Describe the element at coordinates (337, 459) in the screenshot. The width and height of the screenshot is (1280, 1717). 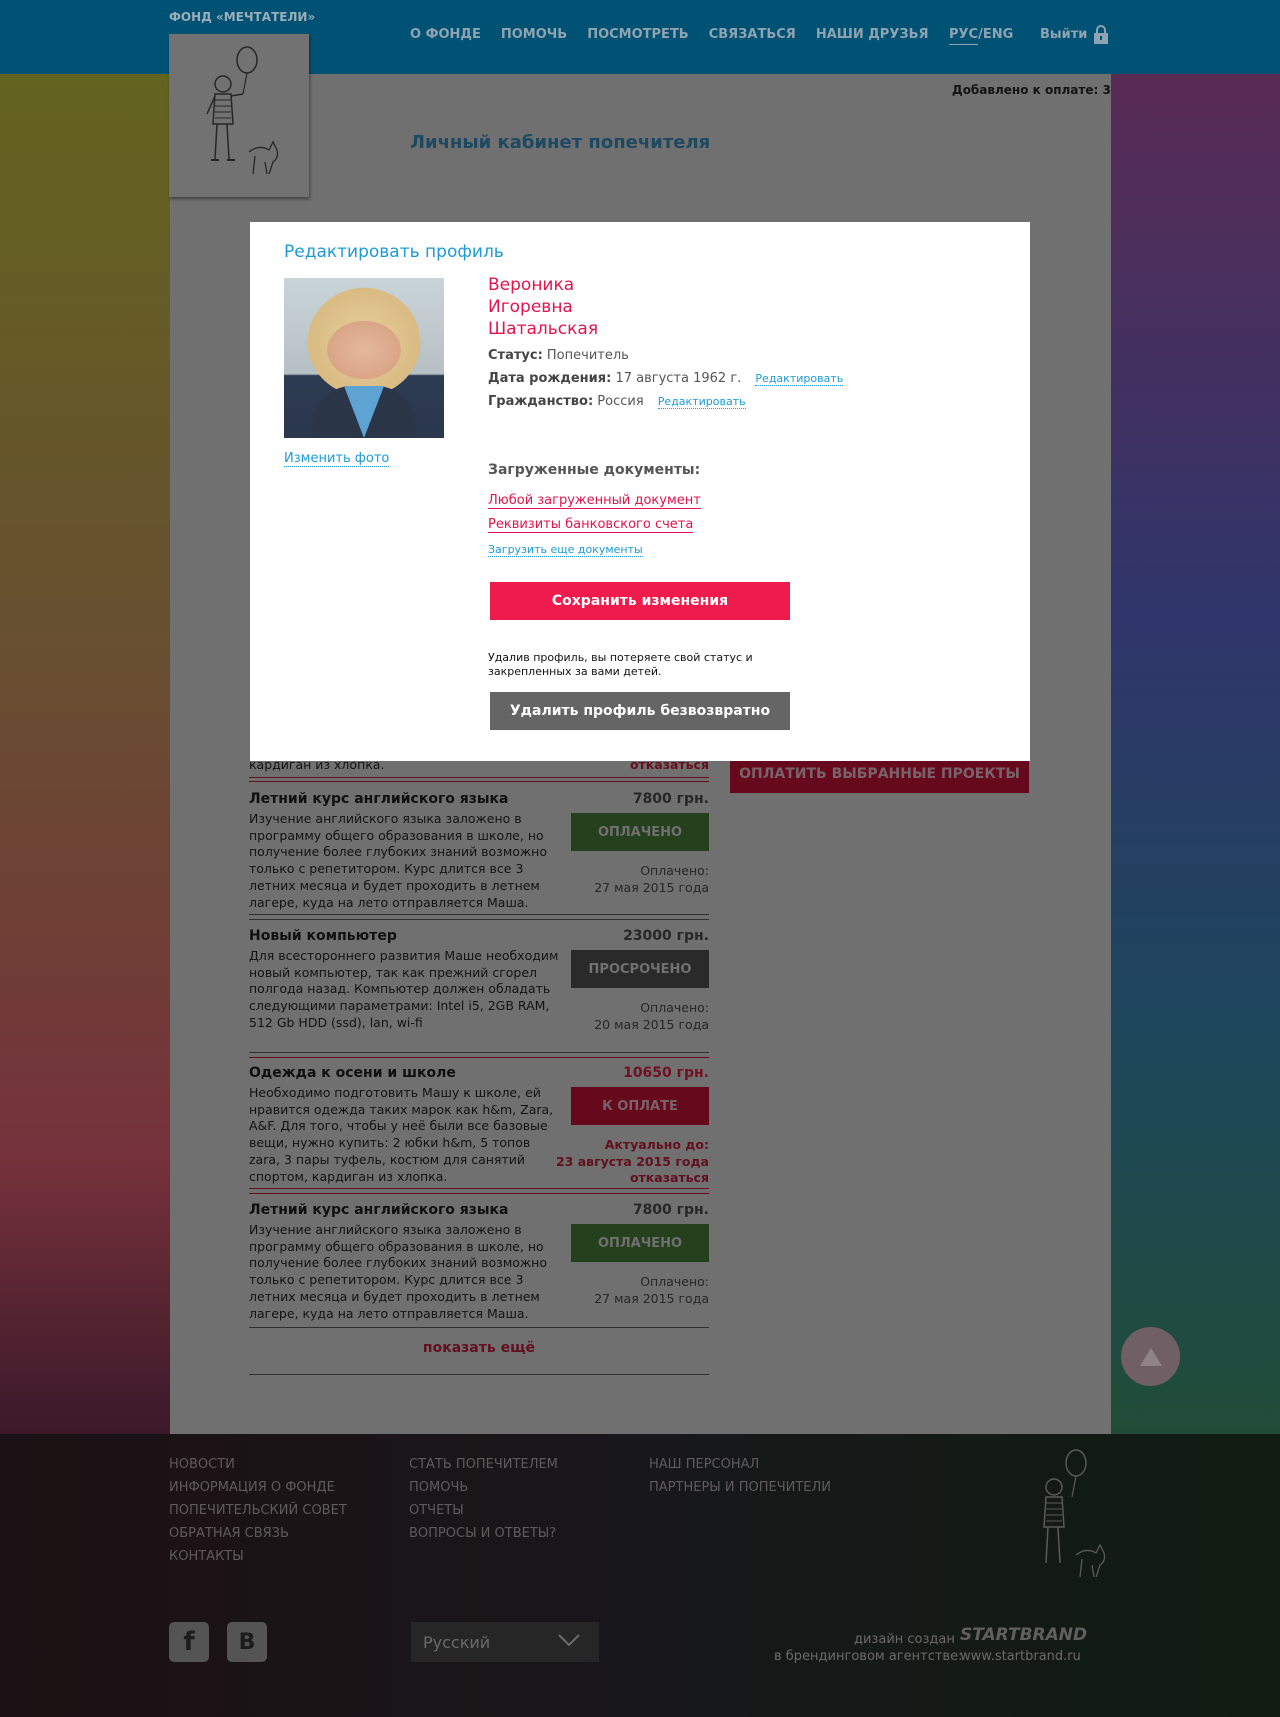
I see `change-photo-link: Изменить фото` at that location.